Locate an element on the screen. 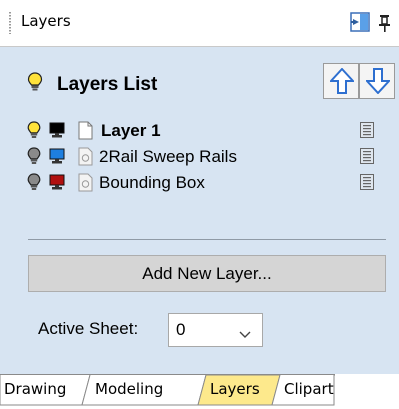  lightbulb-icon is located at coordinates (35, 84).